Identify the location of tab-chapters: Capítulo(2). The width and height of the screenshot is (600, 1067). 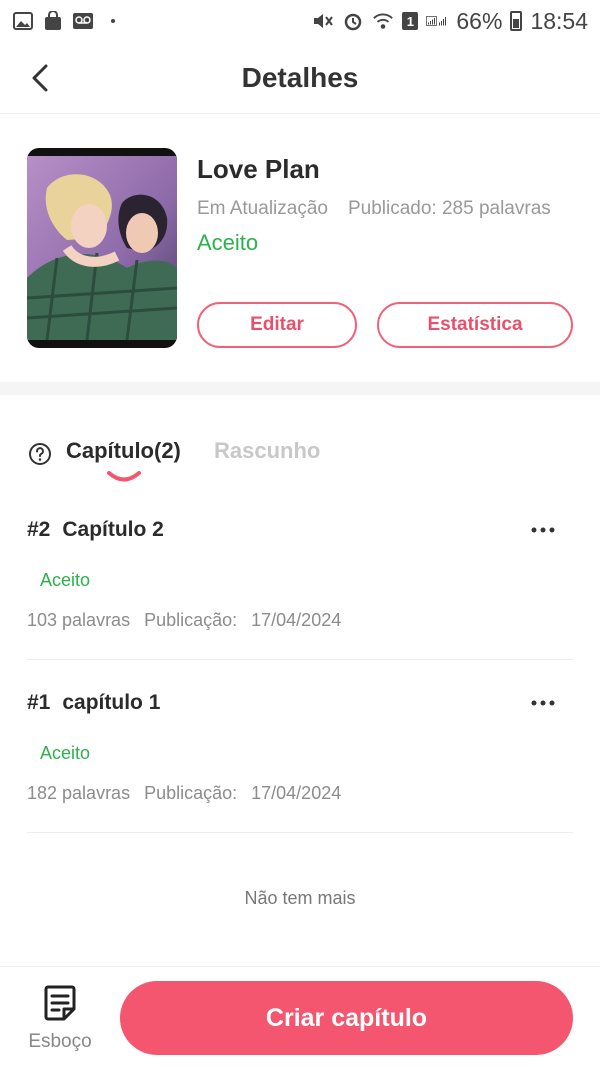
(123, 451).